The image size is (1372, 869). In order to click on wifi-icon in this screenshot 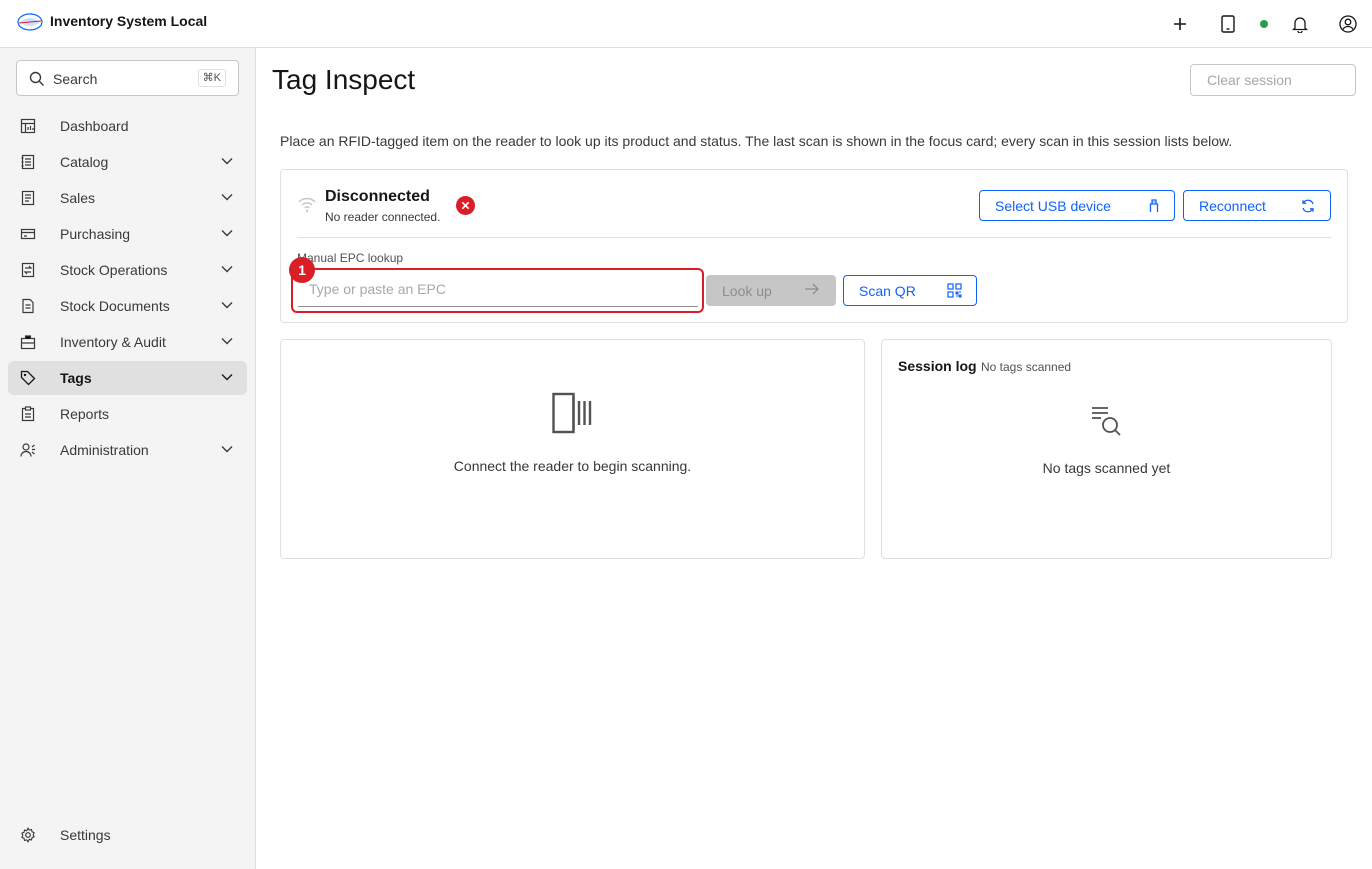, I will do `click(307, 205)`.